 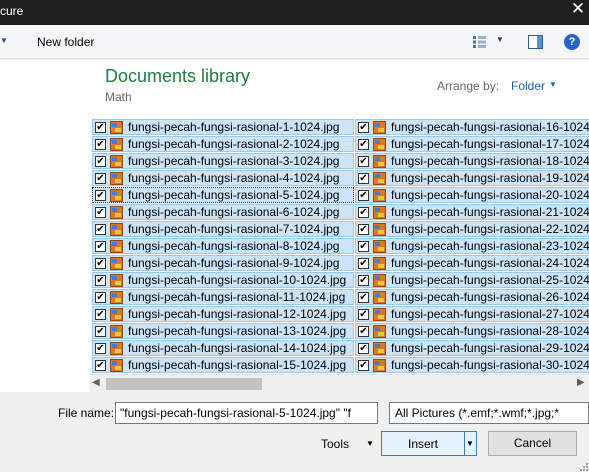 What do you see at coordinates (223, 246) in the screenshot?
I see `file-item: ✔ fungsi-pecah-fungsi-rasional-8-1024.jpg` at bounding box center [223, 246].